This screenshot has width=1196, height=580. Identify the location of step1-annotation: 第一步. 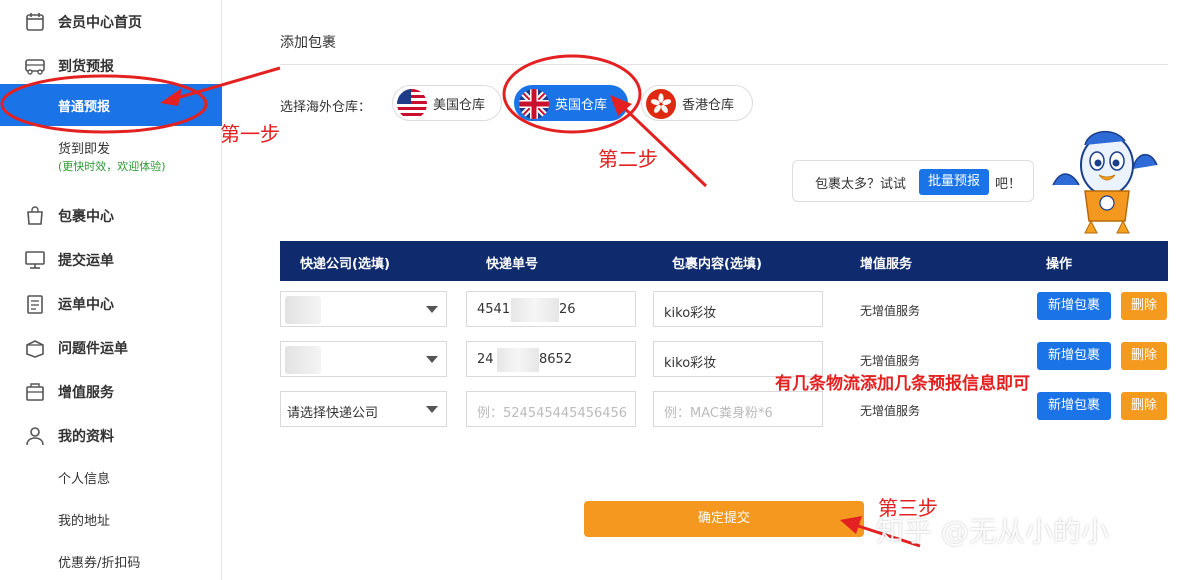
(250, 134).